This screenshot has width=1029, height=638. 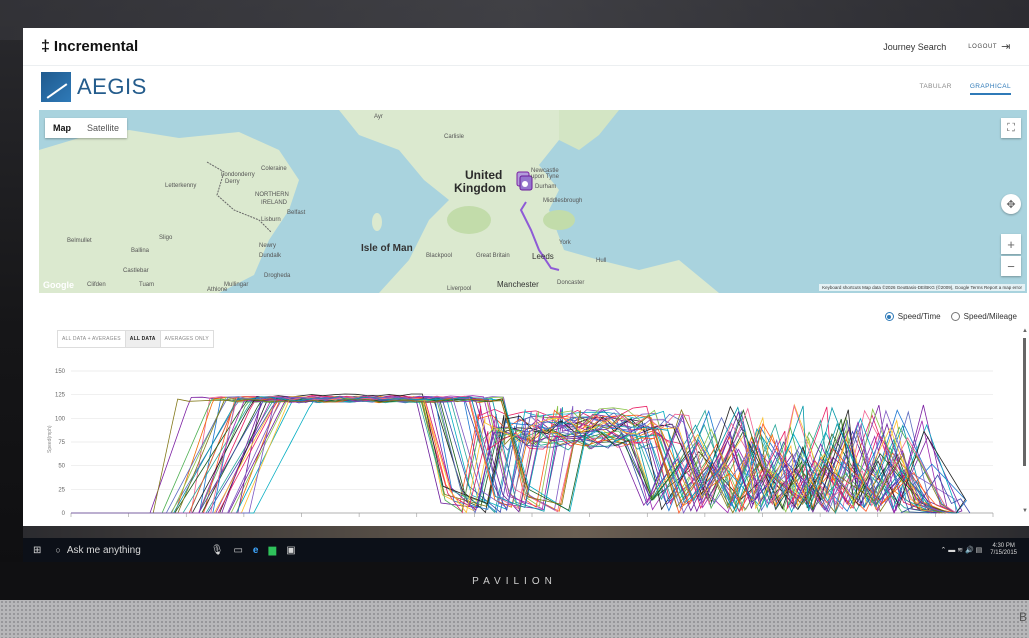 I want to click on chart-mode-radios: Speed/Time Speed/Mileage, so click(x=950, y=316).